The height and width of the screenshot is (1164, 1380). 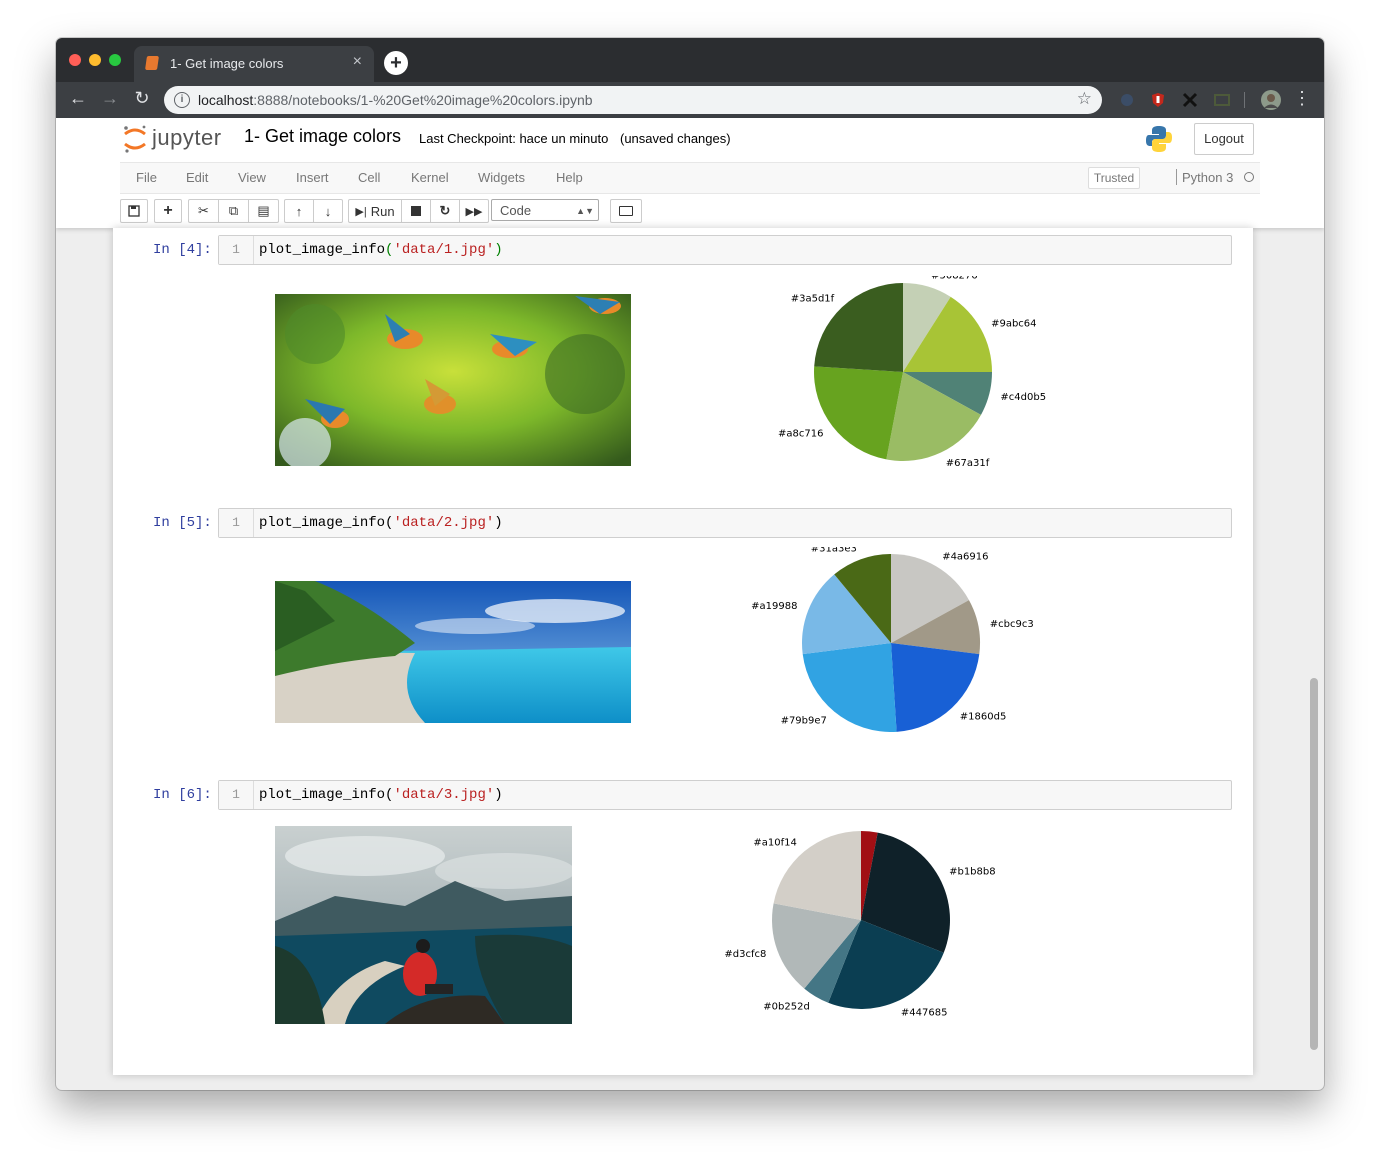 I want to click on move-up-button: ↑, so click(x=299, y=211).